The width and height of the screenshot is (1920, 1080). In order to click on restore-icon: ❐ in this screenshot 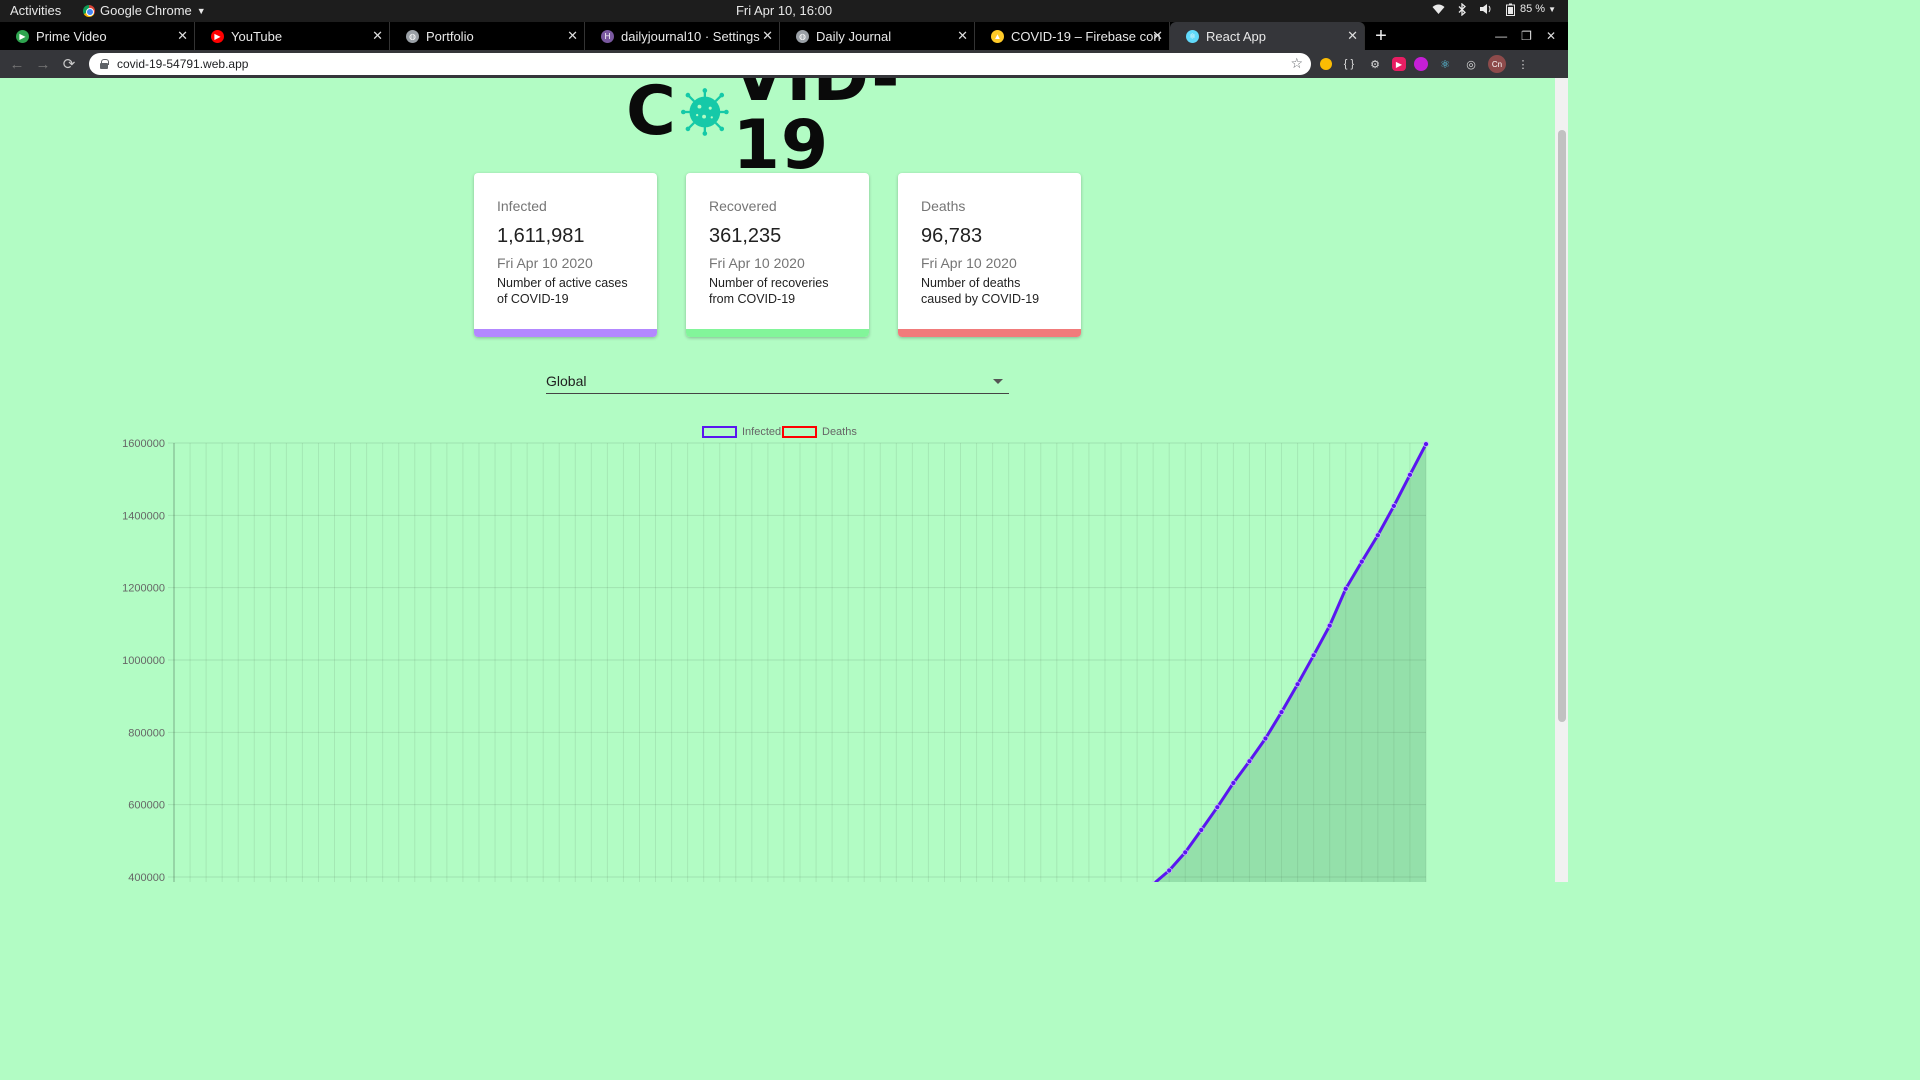, I will do `click(1526, 36)`.